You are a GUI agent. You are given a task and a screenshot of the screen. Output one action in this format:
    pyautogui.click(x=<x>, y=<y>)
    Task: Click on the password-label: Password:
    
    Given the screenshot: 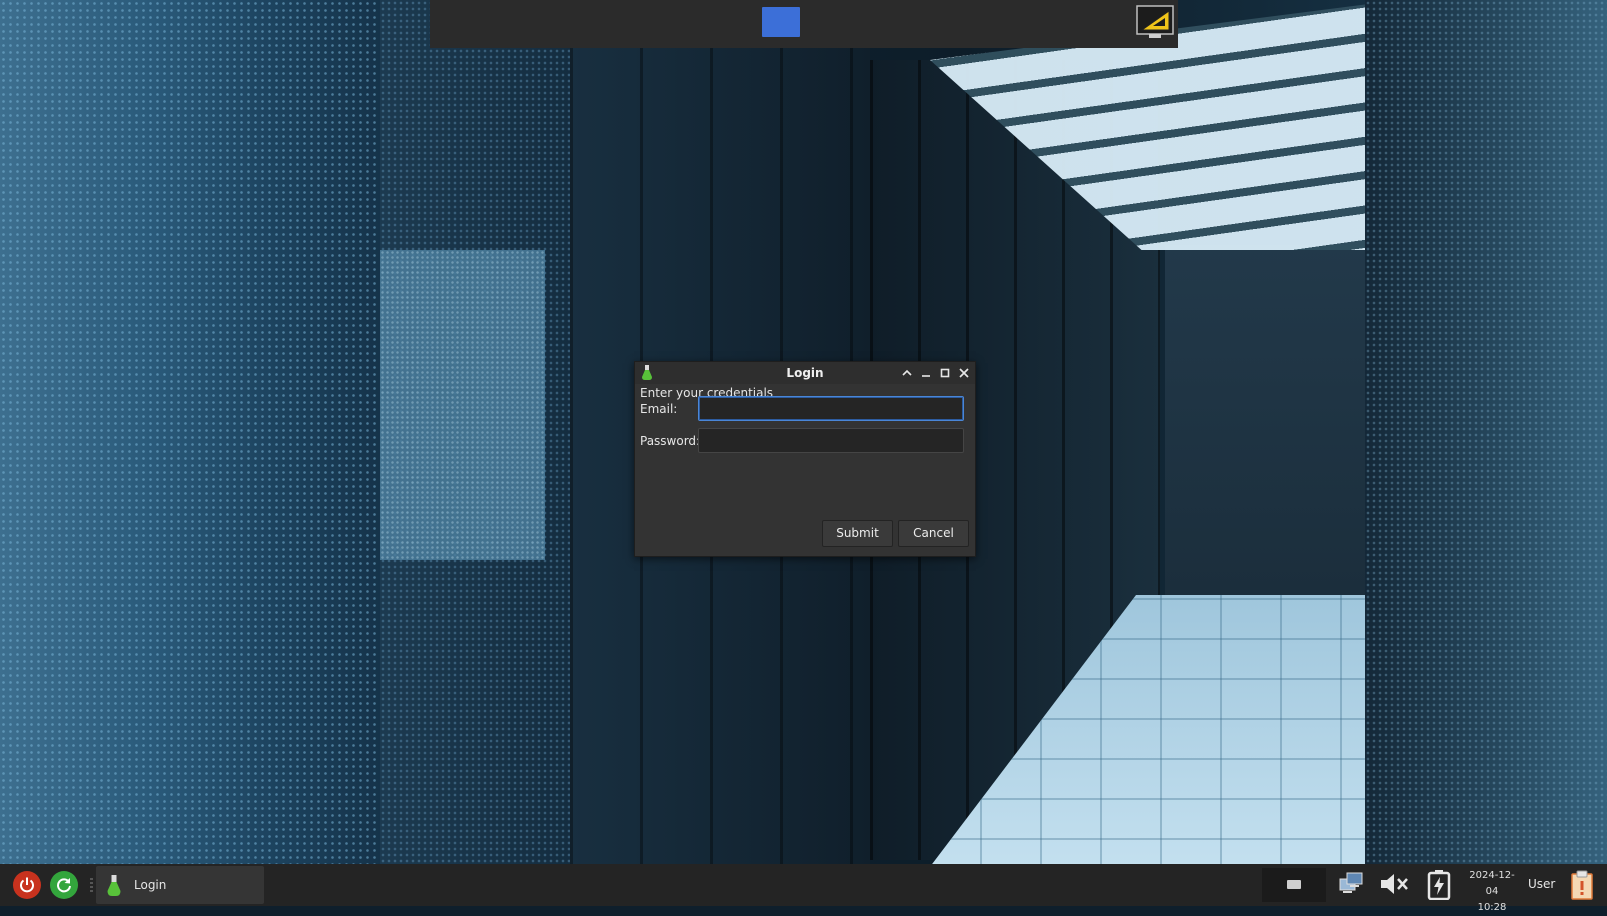 What is the action you would take?
    pyautogui.click(x=670, y=441)
    